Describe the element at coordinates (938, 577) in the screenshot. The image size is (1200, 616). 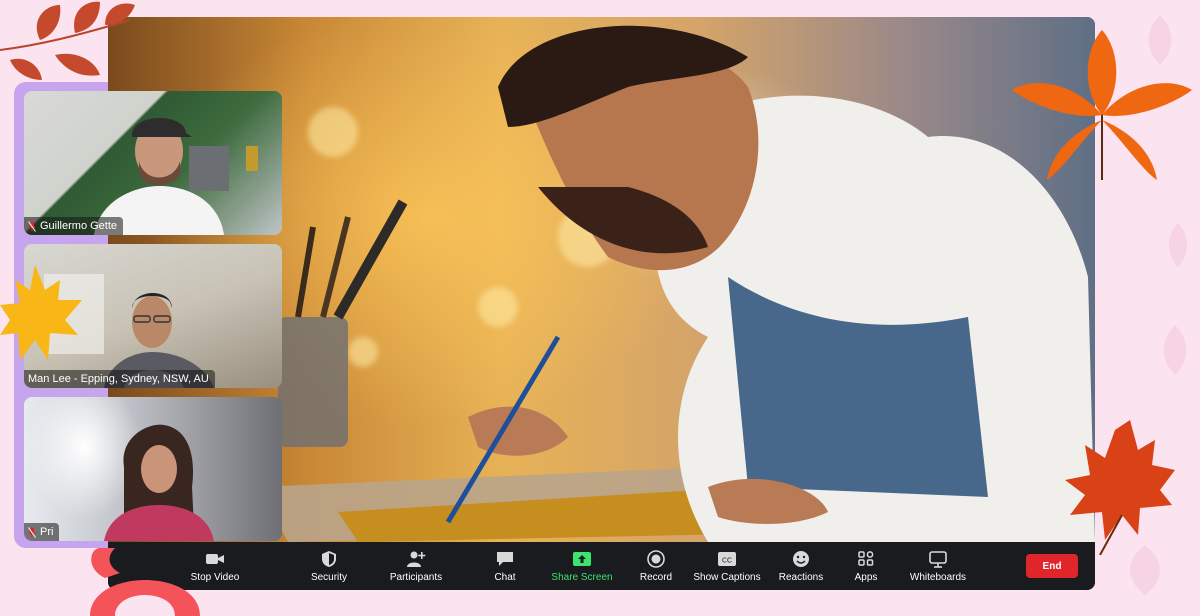
I see `whiteboards-label: Whiteboards` at that location.